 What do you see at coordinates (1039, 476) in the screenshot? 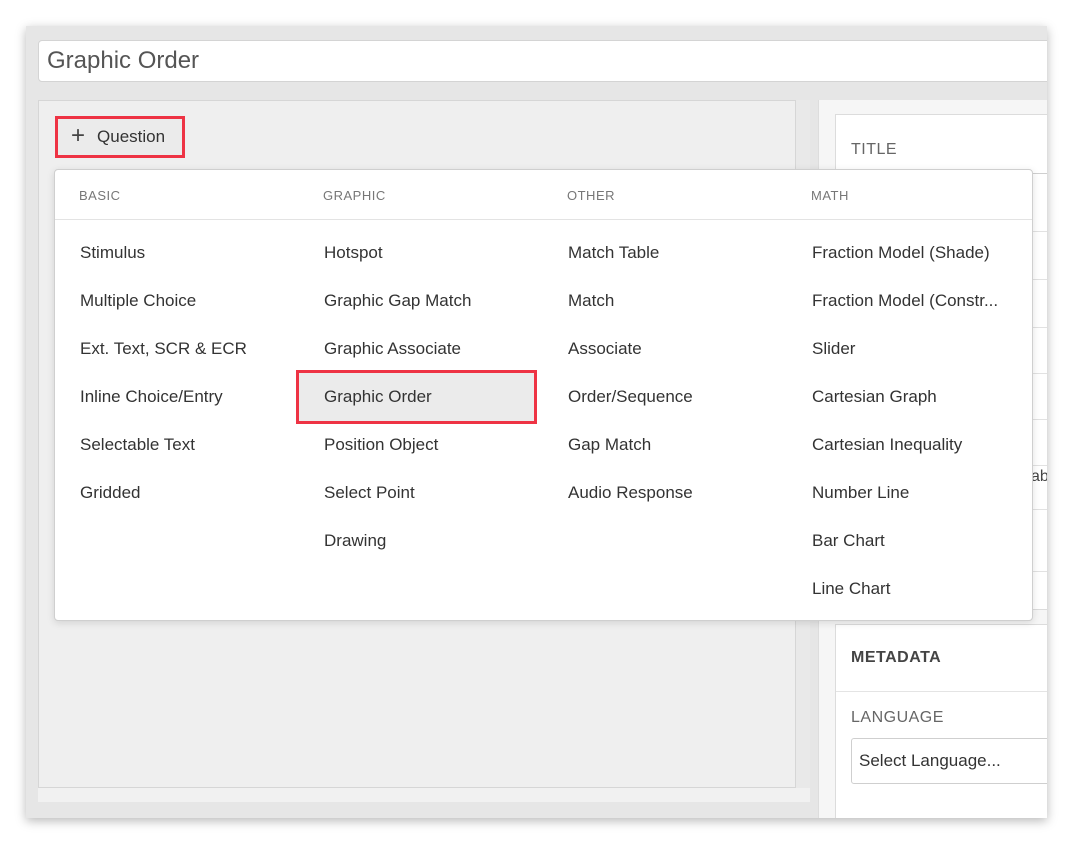
I see `property-value-text: ab` at bounding box center [1039, 476].